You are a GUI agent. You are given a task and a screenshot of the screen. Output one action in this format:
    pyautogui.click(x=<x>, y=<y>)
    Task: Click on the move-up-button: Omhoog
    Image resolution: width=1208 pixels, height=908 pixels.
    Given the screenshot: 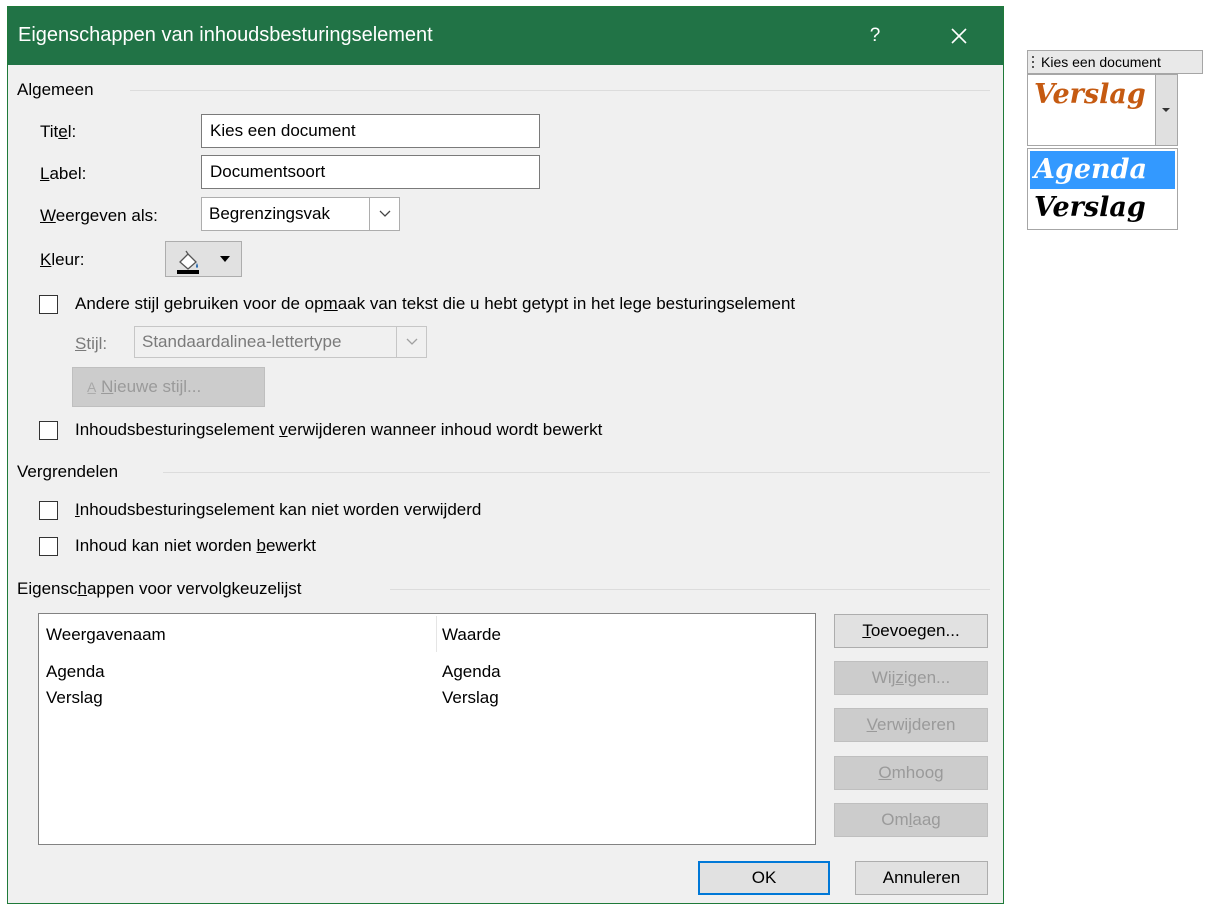 What is the action you would take?
    pyautogui.click(x=911, y=773)
    